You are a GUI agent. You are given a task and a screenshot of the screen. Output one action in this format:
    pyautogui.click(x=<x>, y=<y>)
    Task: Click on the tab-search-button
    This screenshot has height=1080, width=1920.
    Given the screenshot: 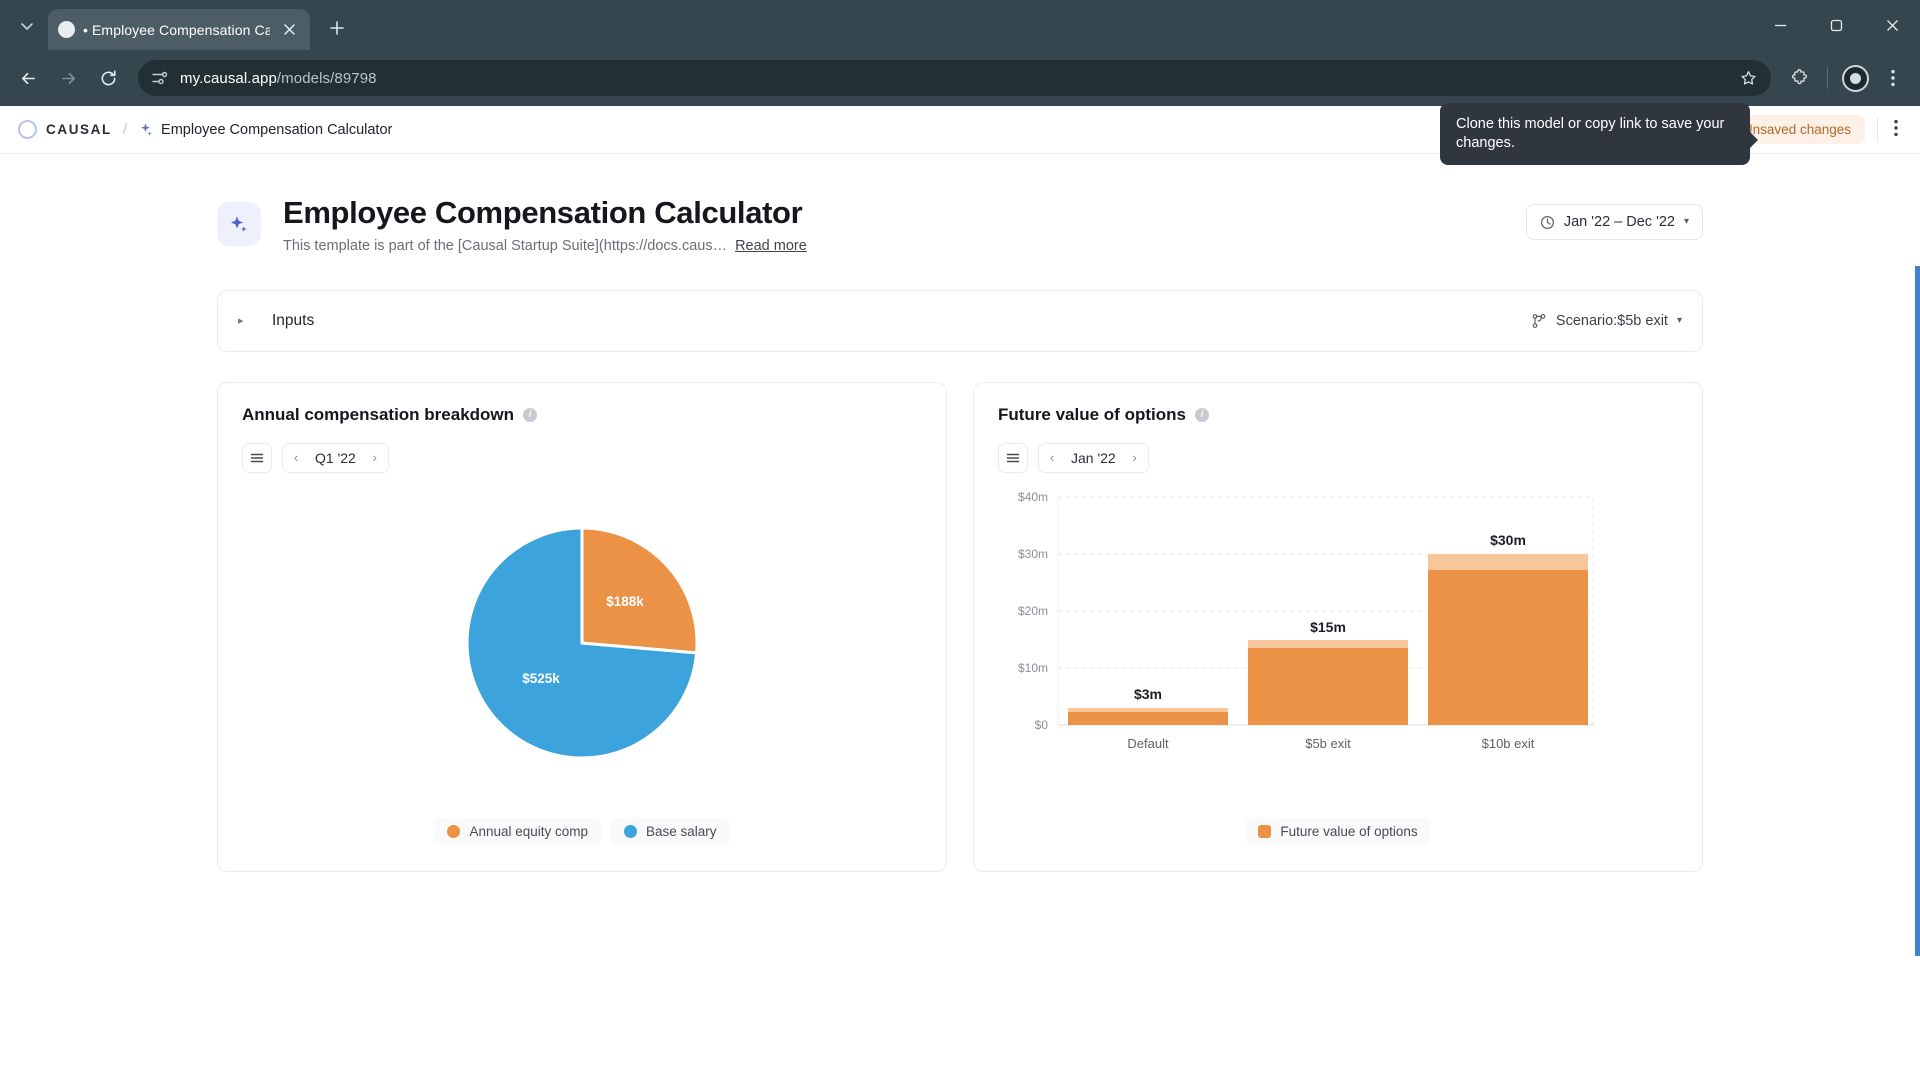 What is the action you would take?
    pyautogui.click(x=27, y=26)
    